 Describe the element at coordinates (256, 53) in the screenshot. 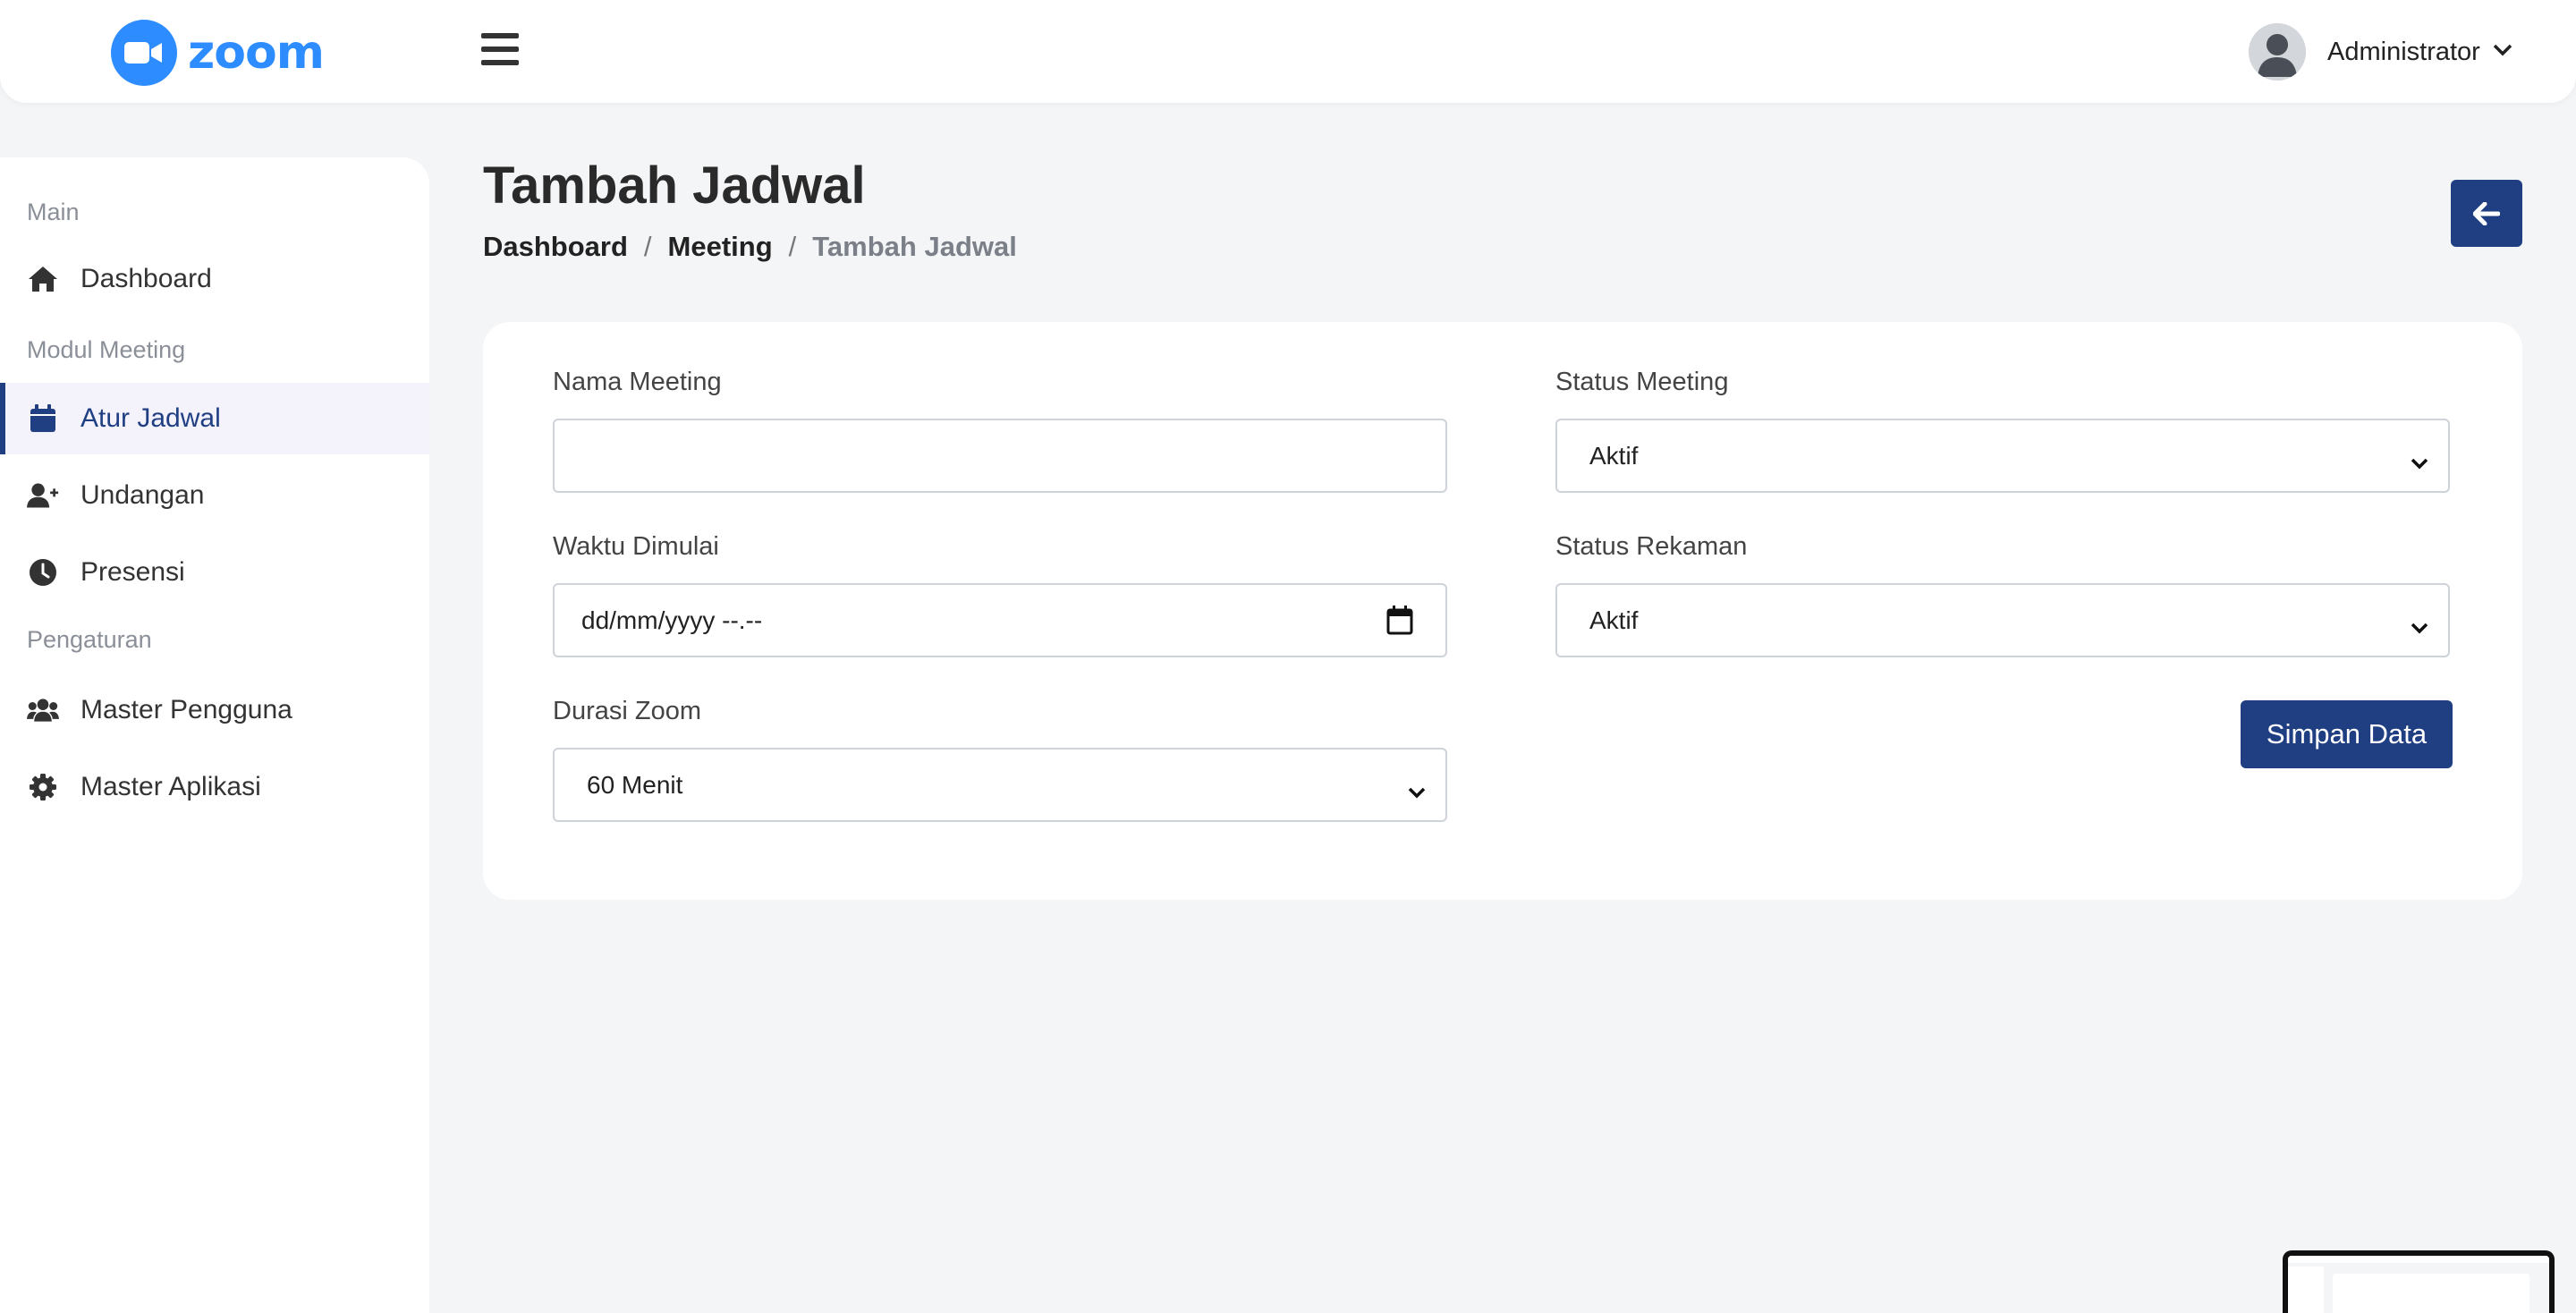

I see `logo-text: zoom` at that location.